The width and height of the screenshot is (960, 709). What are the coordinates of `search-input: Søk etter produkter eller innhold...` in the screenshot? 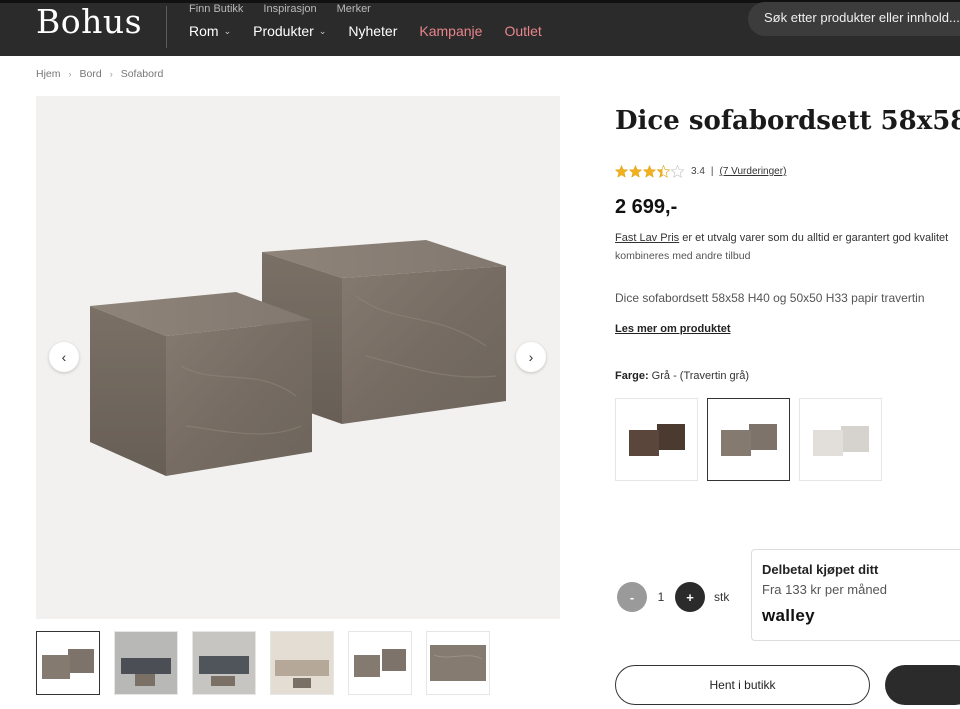 It's located at (854, 19).